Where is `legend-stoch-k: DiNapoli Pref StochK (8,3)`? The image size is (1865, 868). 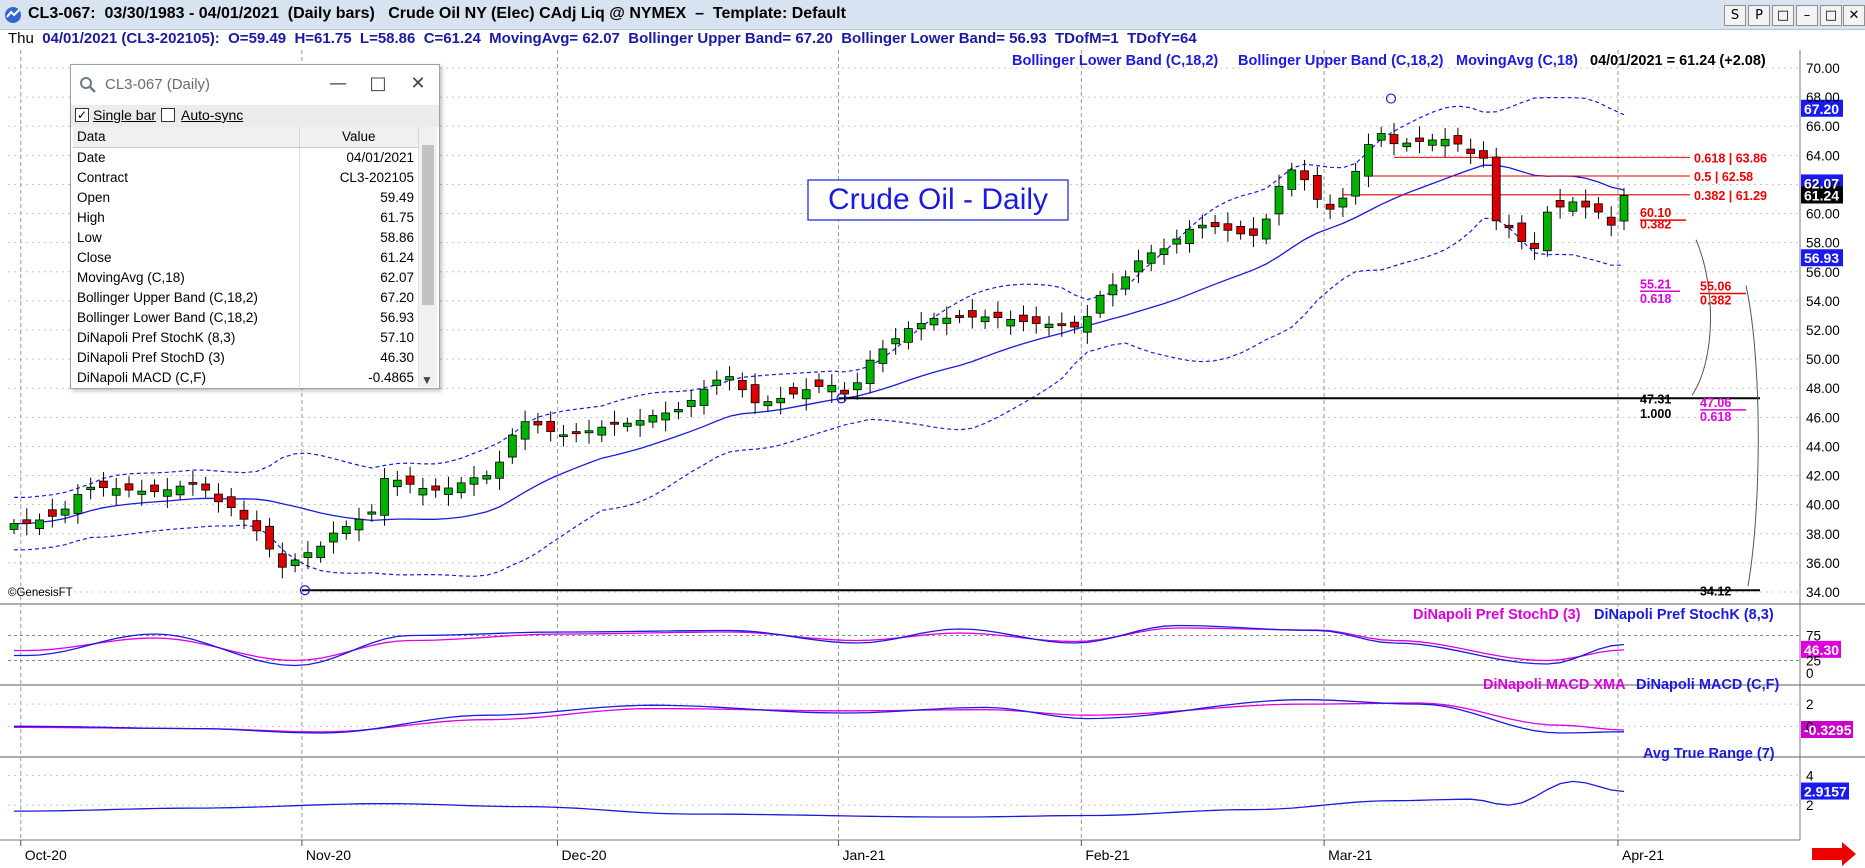
legend-stoch-k: DiNapoli Pref StochK (8,3) is located at coordinates (1684, 615).